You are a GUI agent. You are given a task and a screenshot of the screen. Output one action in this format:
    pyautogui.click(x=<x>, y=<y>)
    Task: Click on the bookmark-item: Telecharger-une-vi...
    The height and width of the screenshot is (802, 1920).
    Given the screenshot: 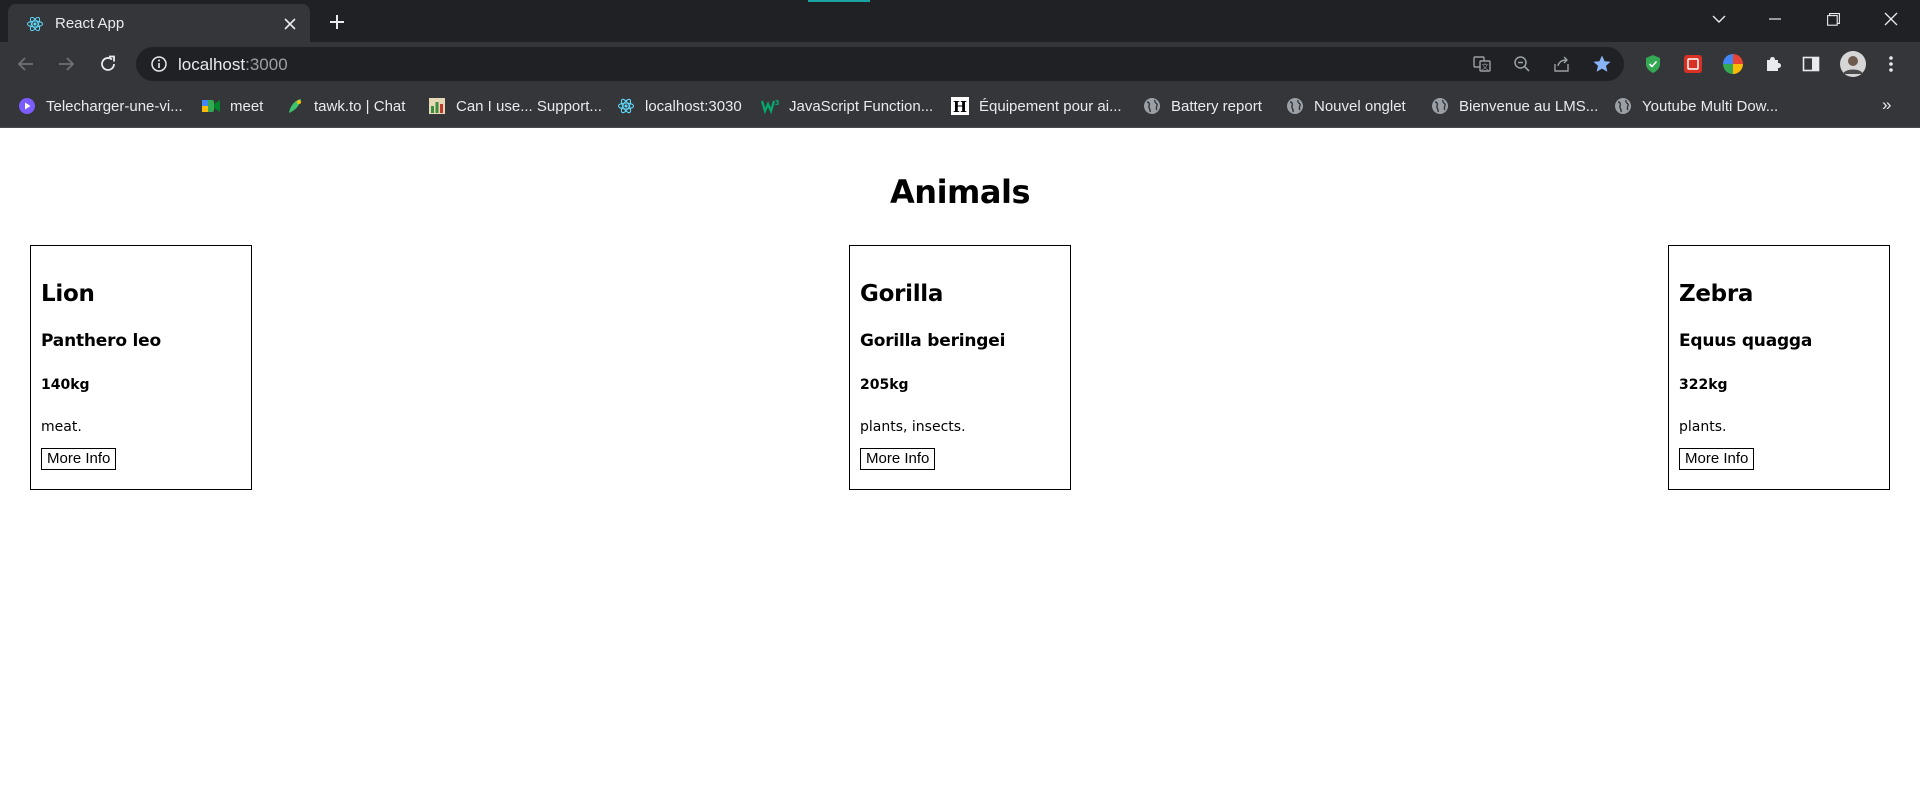 What is the action you would take?
    pyautogui.click(x=100, y=106)
    